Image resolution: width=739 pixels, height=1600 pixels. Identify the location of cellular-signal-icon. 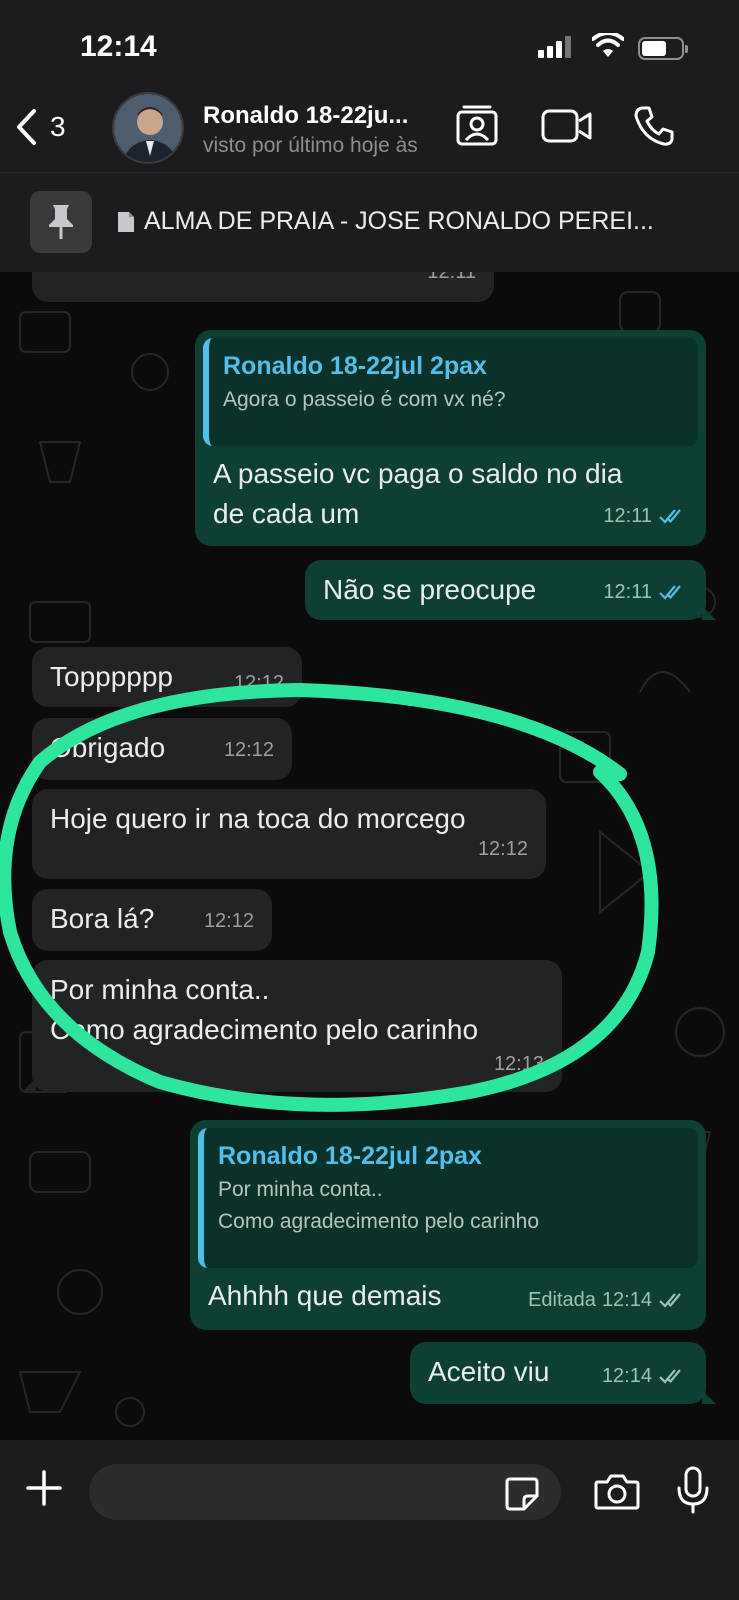
(554, 47).